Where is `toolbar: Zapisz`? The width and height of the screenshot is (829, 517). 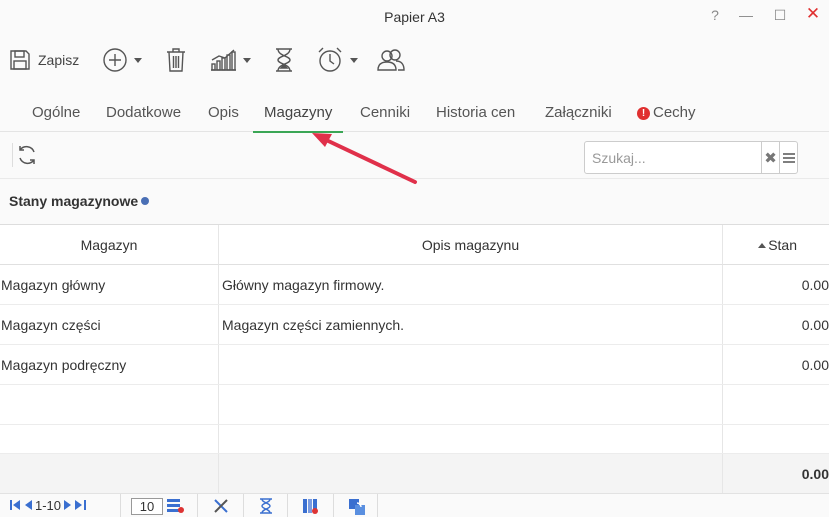 toolbar: Zapisz is located at coordinates (414, 60).